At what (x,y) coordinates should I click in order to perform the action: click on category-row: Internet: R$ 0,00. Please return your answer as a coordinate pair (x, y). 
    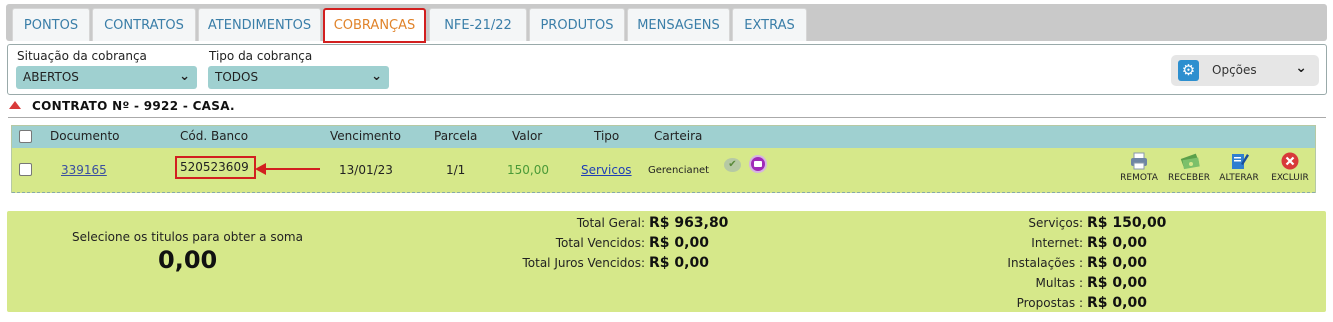
    Looking at the image, I should click on (1099, 245).